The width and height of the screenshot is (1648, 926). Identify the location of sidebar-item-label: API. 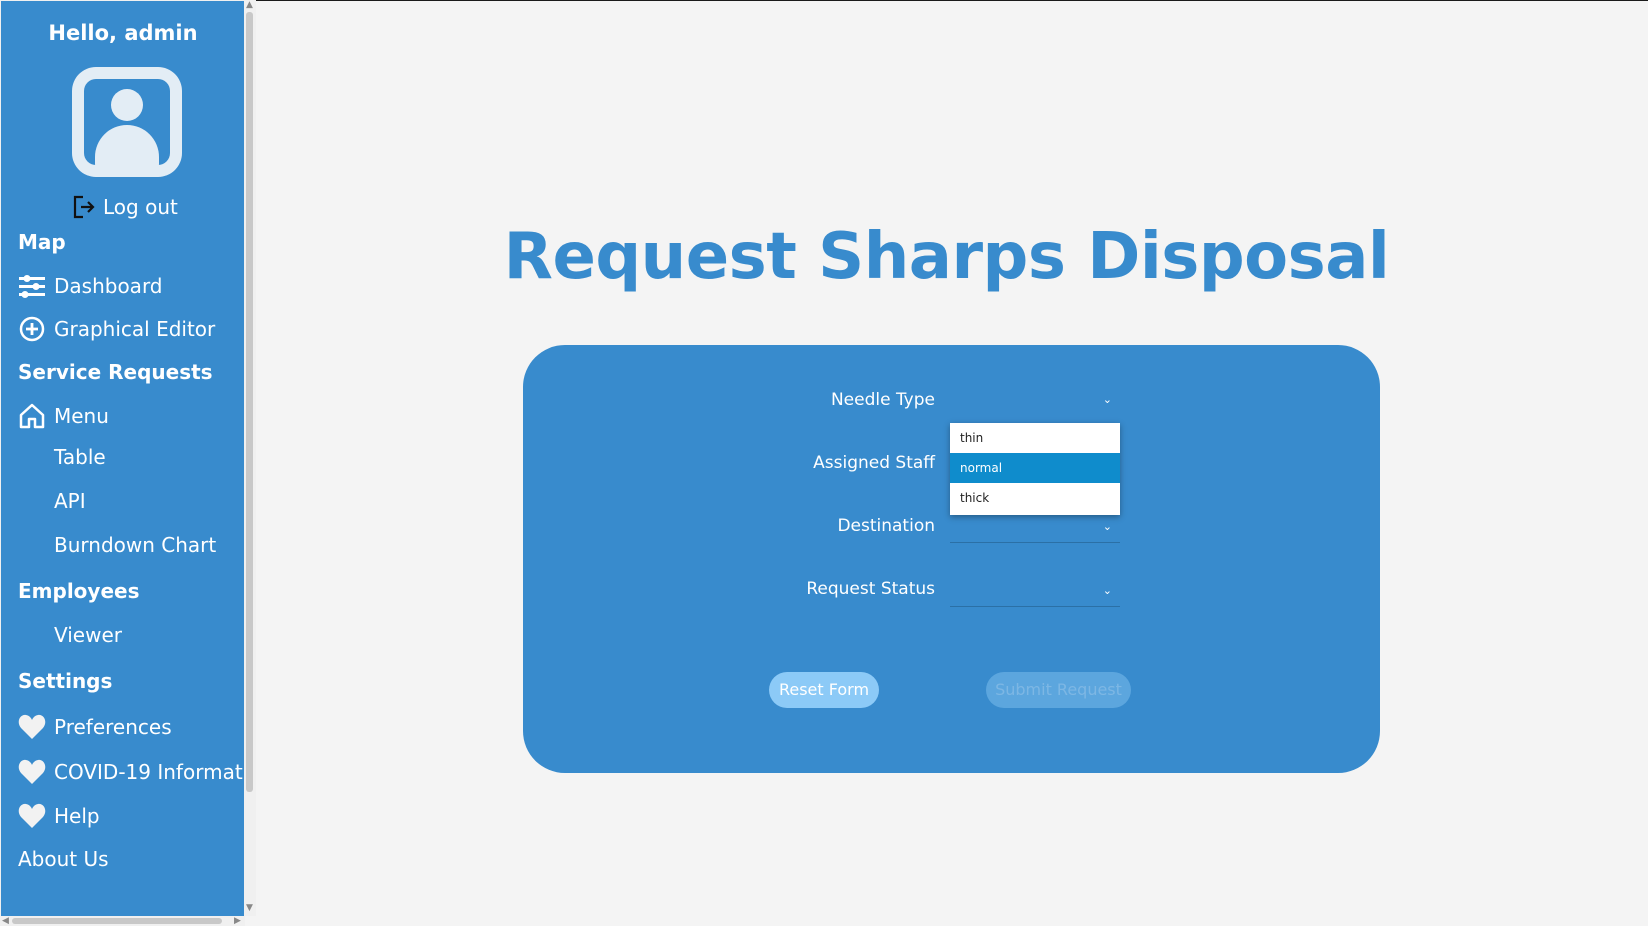
(70, 501).